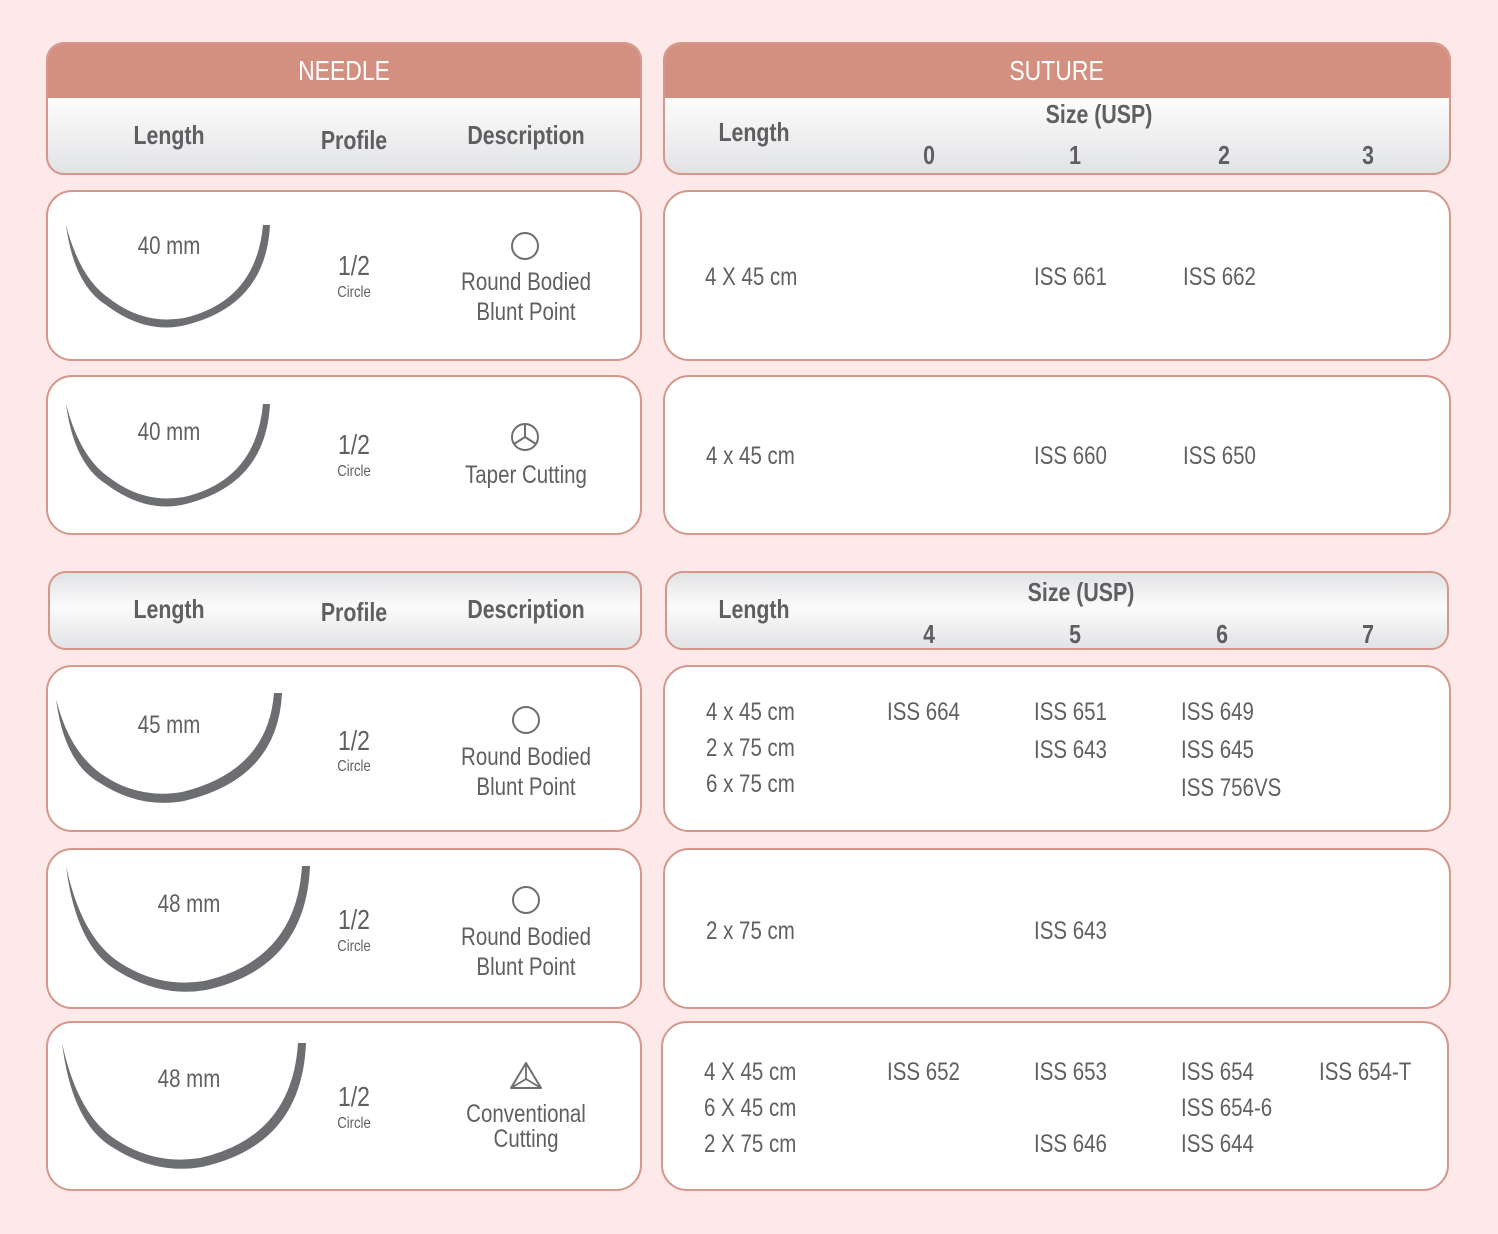 The width and height of the screenshot is (1498, 1234). Describe the element at coordinates (1070, 1144) in the screenshot. I see `suture-code: ISS 646` at that location.